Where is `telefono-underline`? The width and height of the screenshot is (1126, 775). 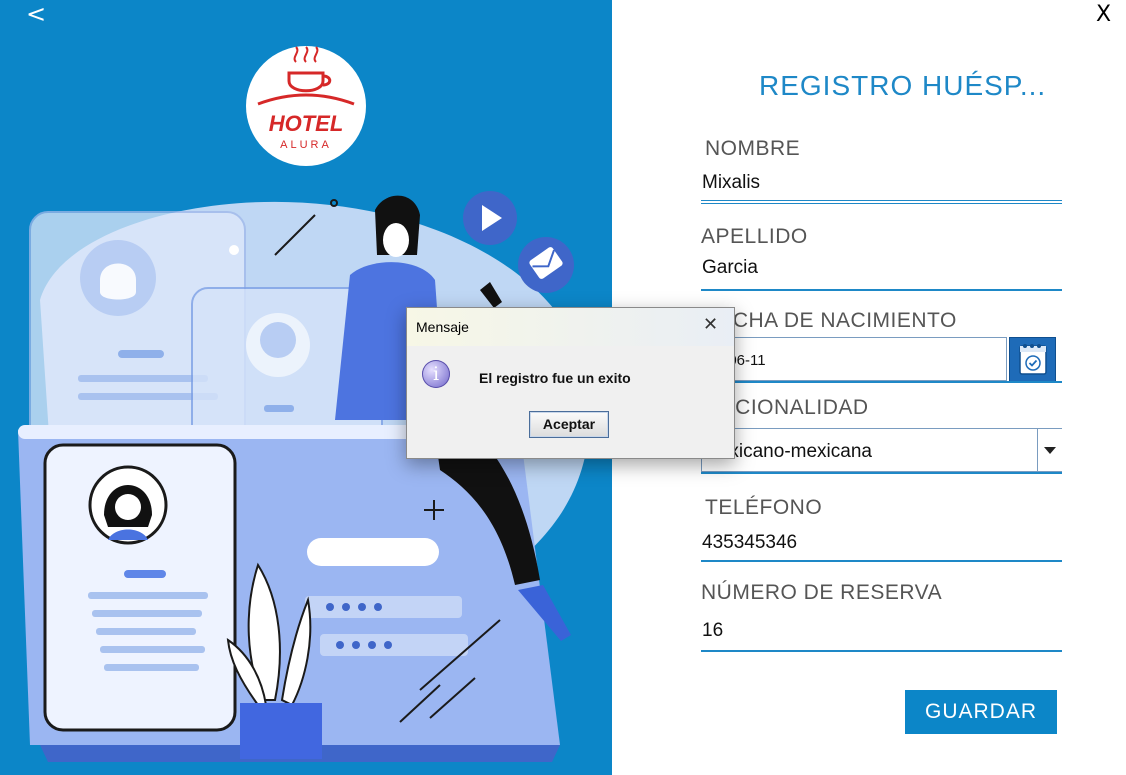 telefono-underline is located at coordinates (881, 561).